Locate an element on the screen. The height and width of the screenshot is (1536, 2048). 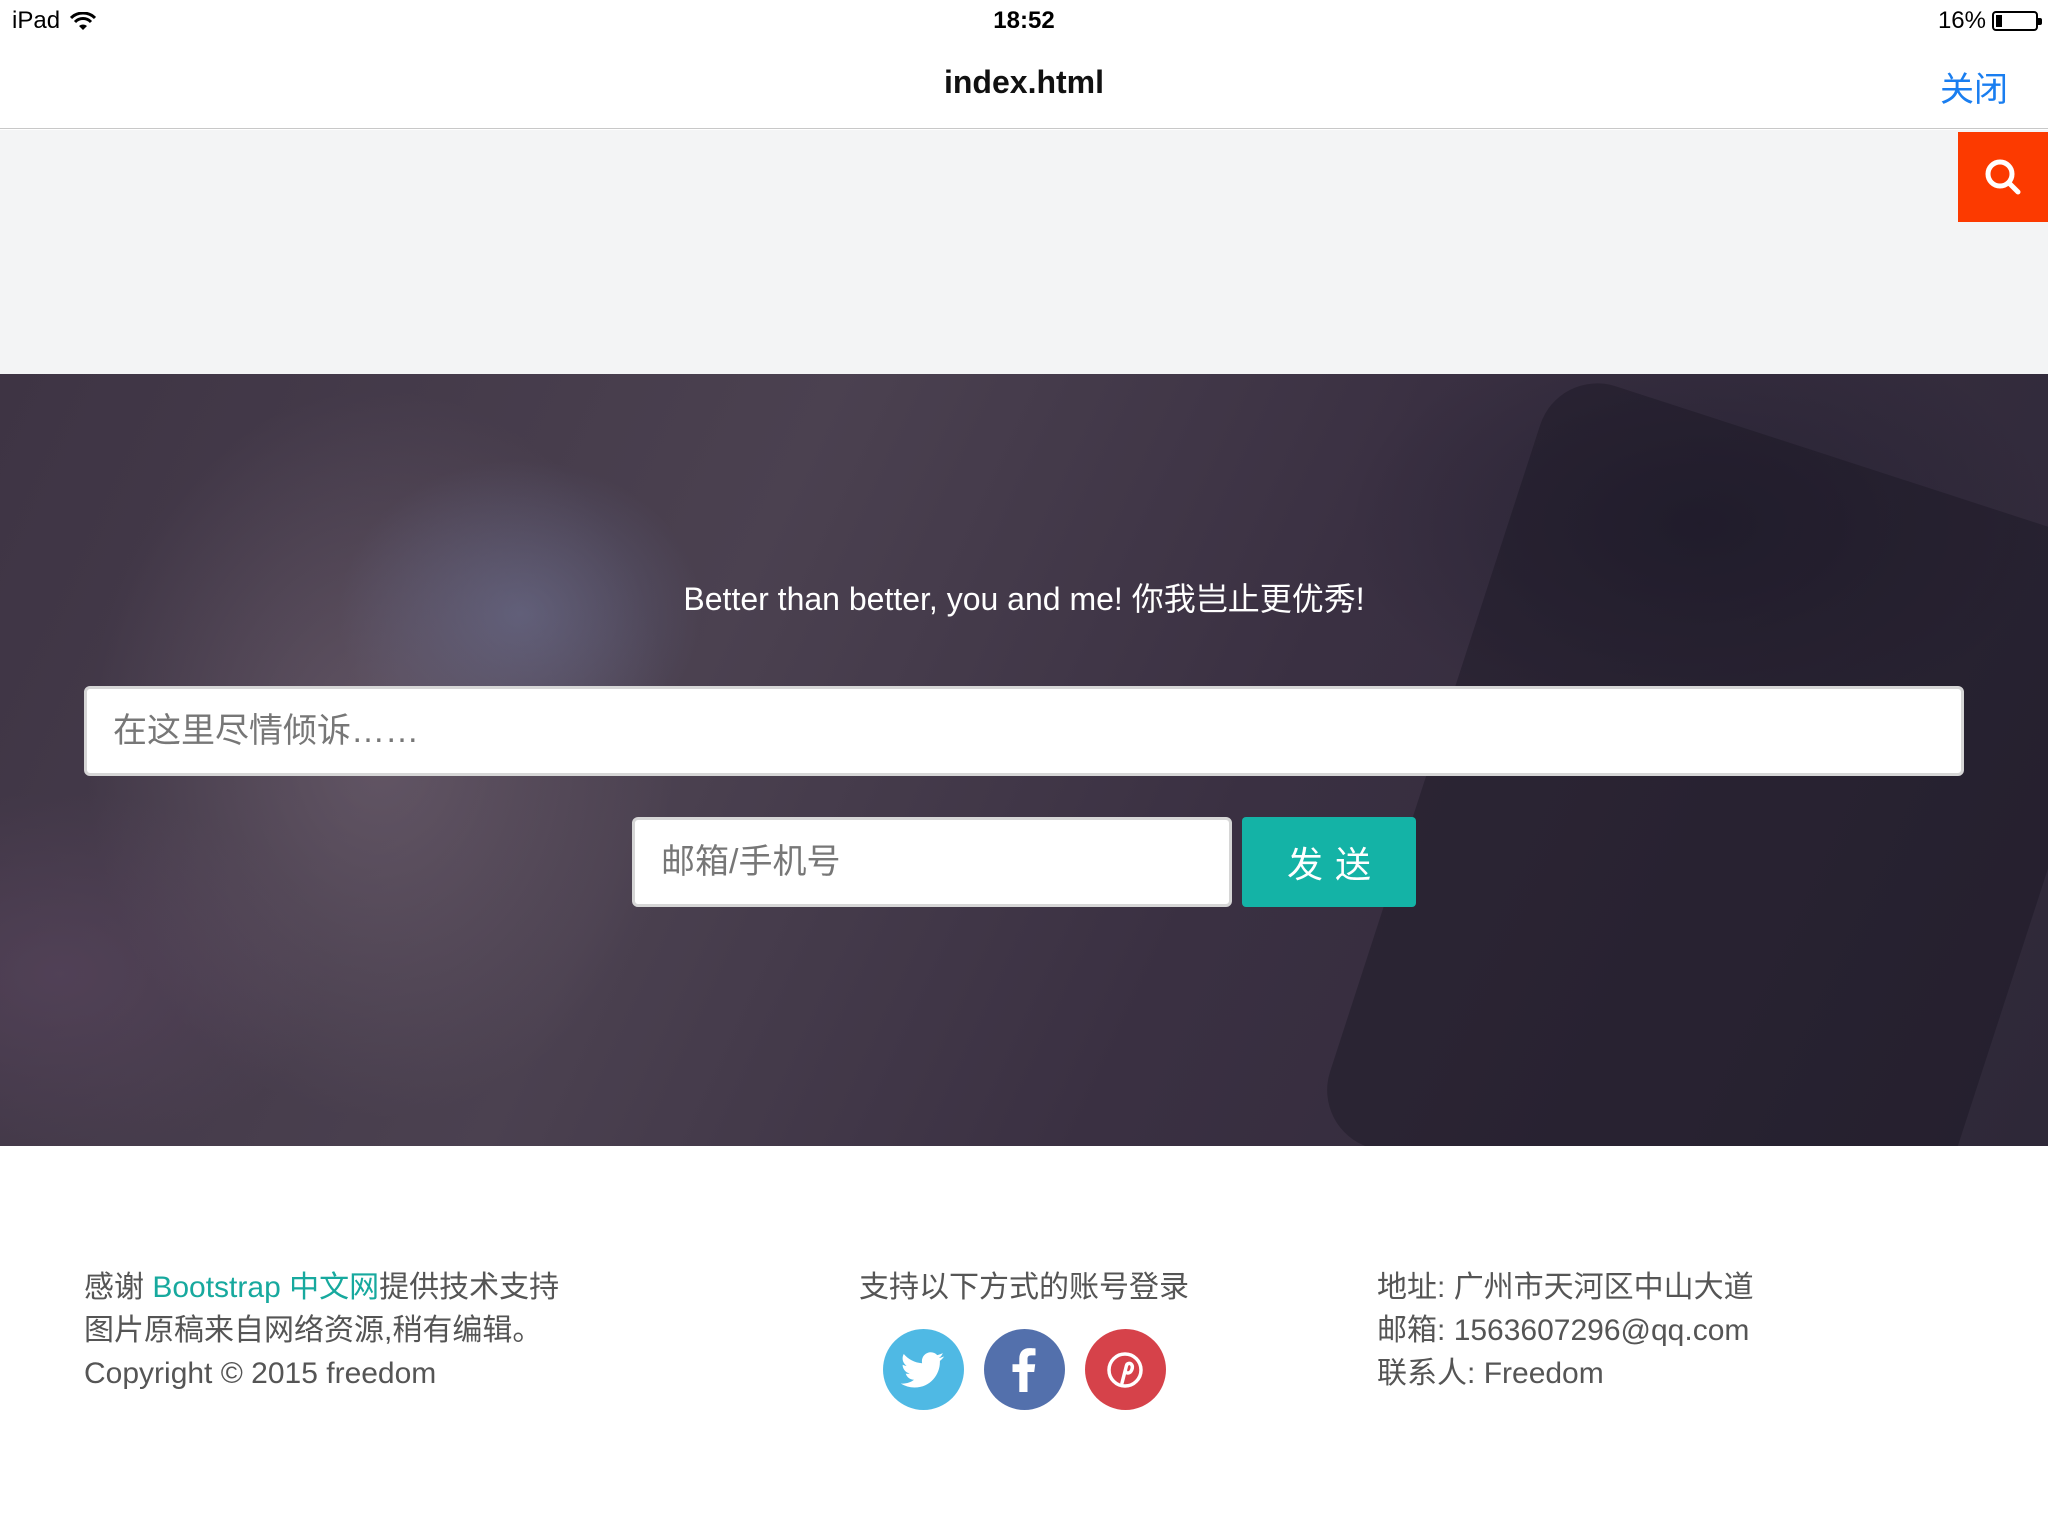
email-line: 邮箱: 1563607296@qq.com is located at coordinates (1565, 1330).